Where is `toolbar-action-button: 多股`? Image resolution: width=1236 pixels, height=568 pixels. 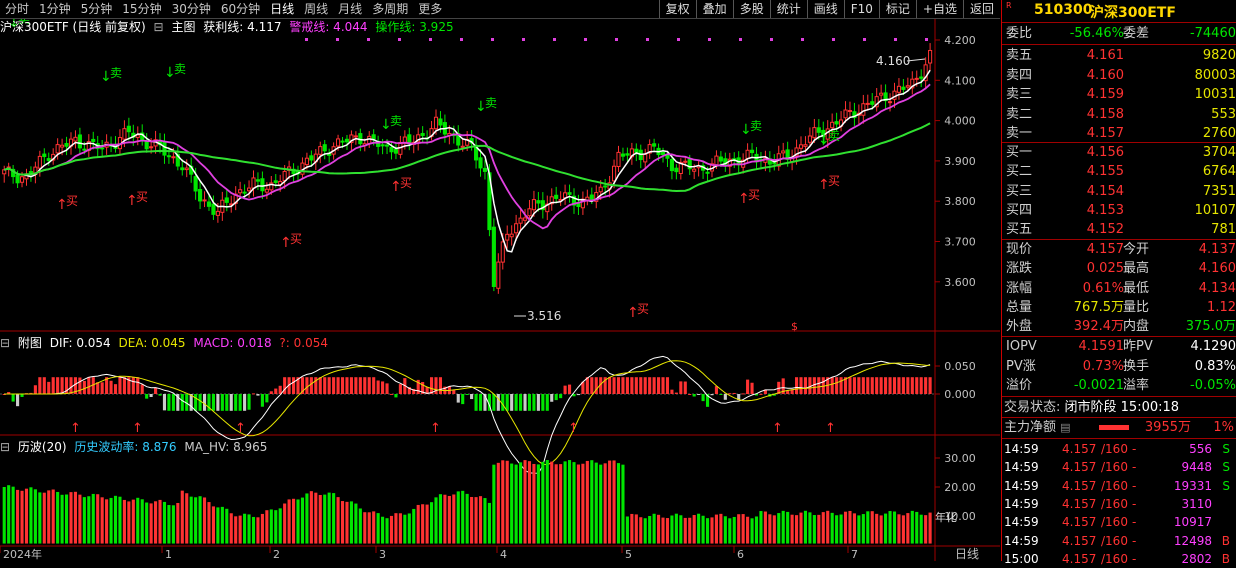
toolbar-action-button: 多股 is located at coordinates (751, 9).